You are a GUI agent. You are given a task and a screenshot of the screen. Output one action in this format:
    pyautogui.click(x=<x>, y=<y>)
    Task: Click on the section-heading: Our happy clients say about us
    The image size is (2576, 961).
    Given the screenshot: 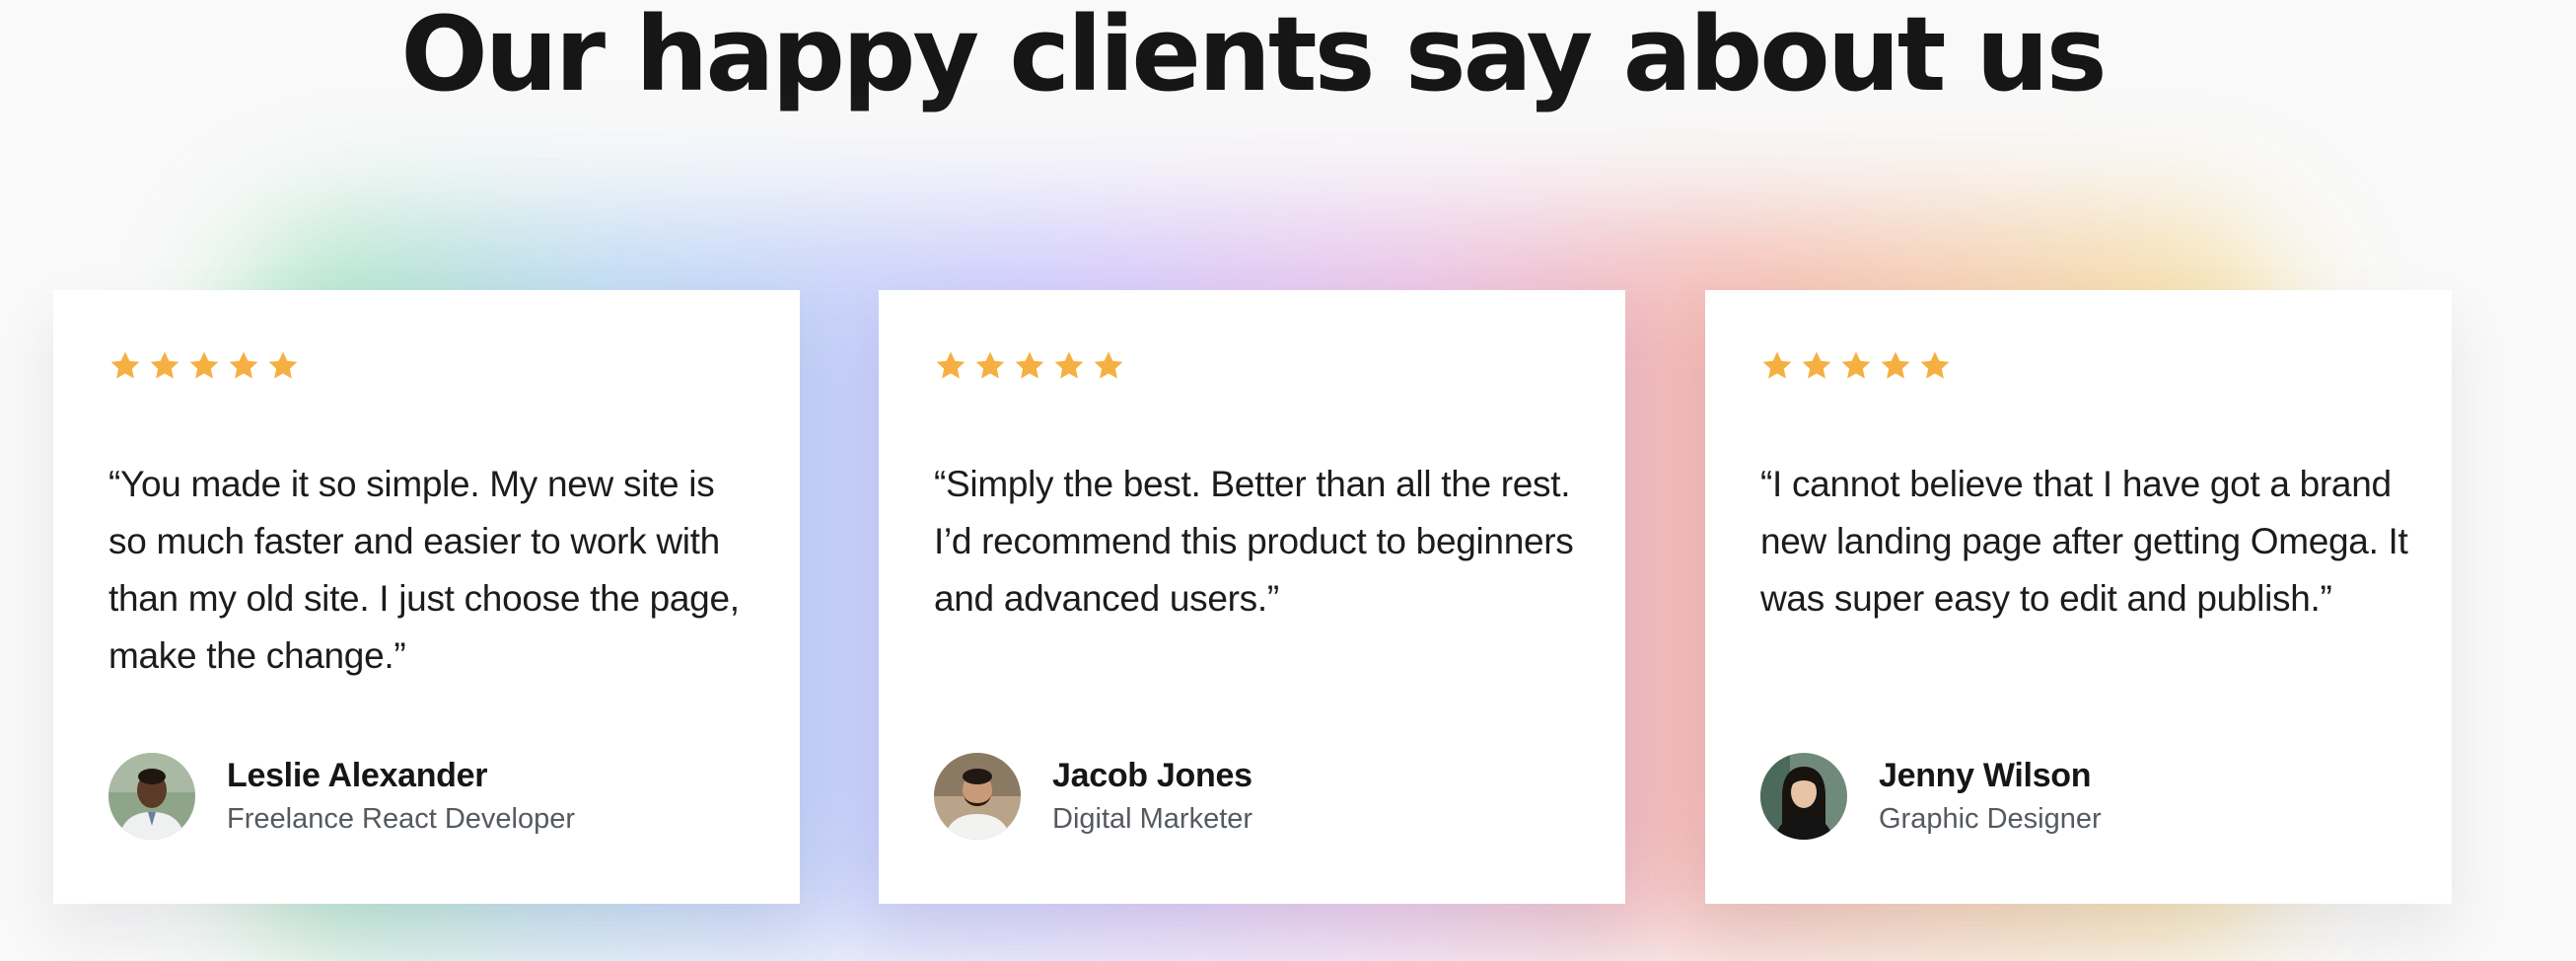 What is the action you would take?
    pyautogui.click(x=1253, y=57)
    